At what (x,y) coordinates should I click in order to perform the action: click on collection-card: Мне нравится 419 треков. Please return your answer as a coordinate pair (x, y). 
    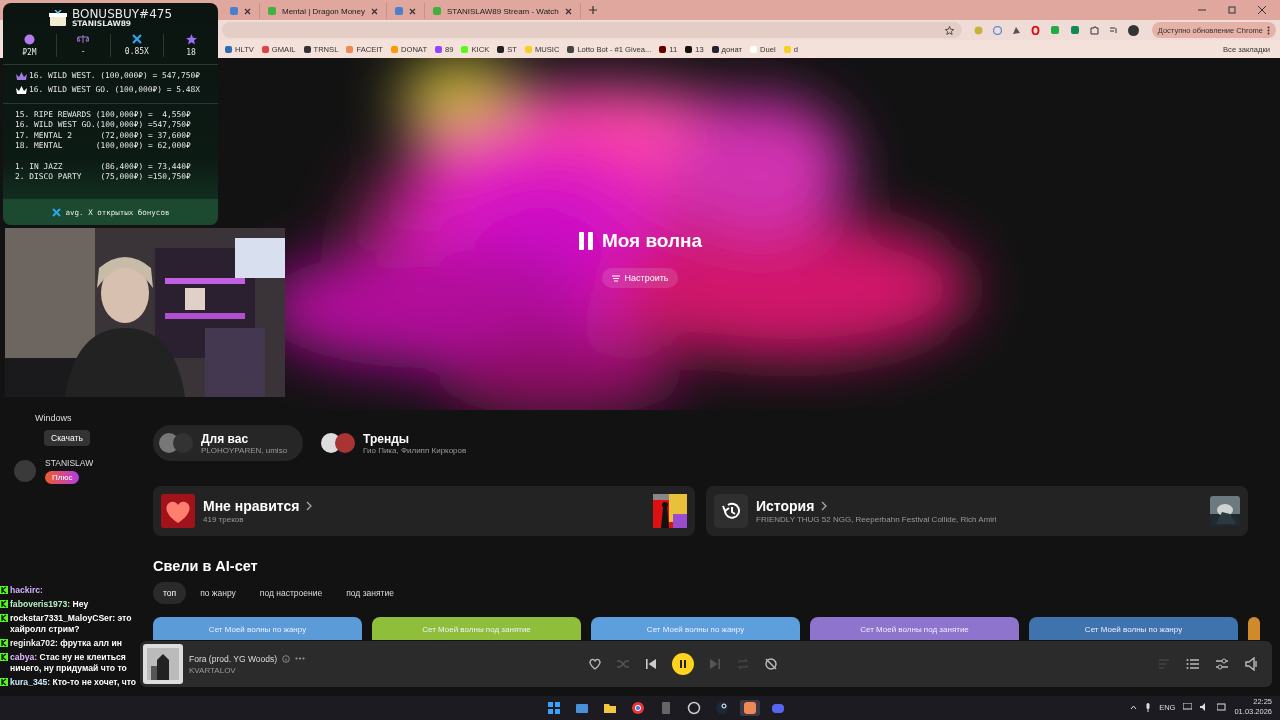
    Looking at the image, I should click on (424, 511).